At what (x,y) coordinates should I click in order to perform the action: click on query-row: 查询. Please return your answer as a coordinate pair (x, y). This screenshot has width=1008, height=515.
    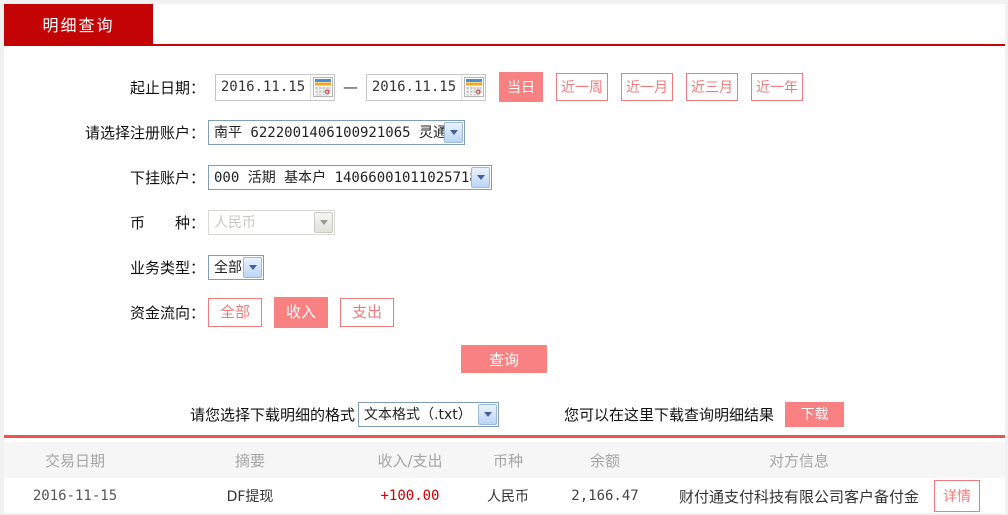
    Looking at the image, I should click on (504, 359).